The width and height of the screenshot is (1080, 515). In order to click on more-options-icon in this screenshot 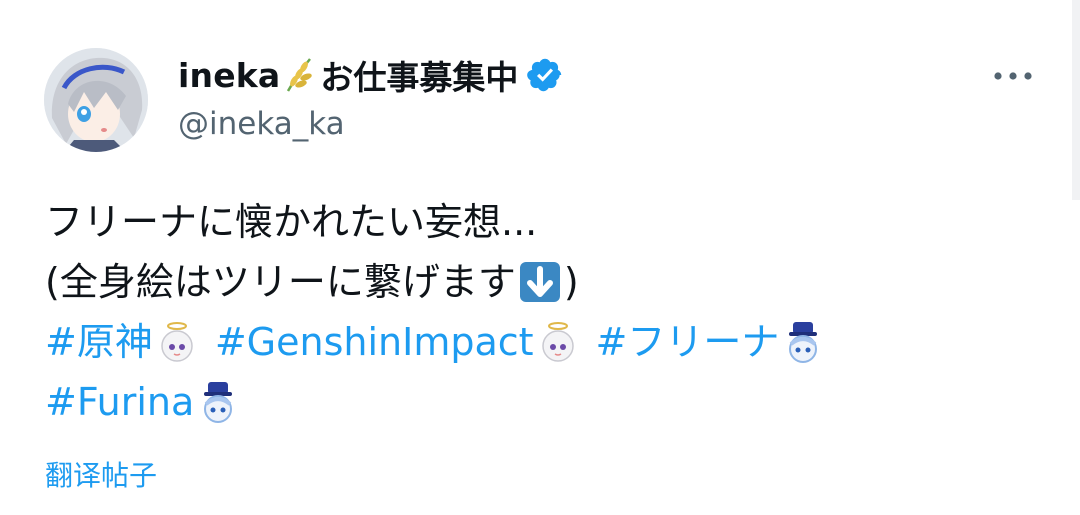, I will do `click(1013, 76)`.